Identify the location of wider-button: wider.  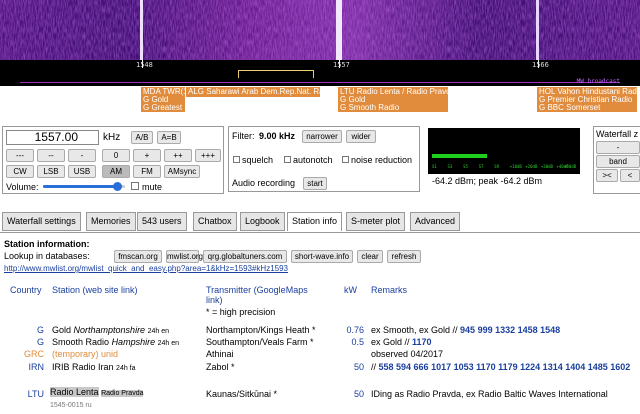
(361, 136).